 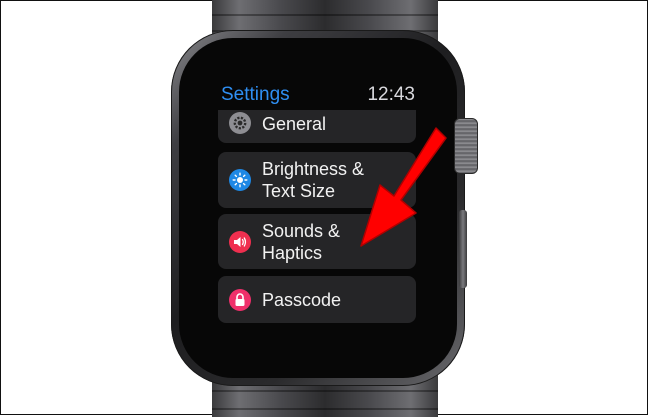 I want to click on settings-item-label: Passcode, so click(x=302, y=300).